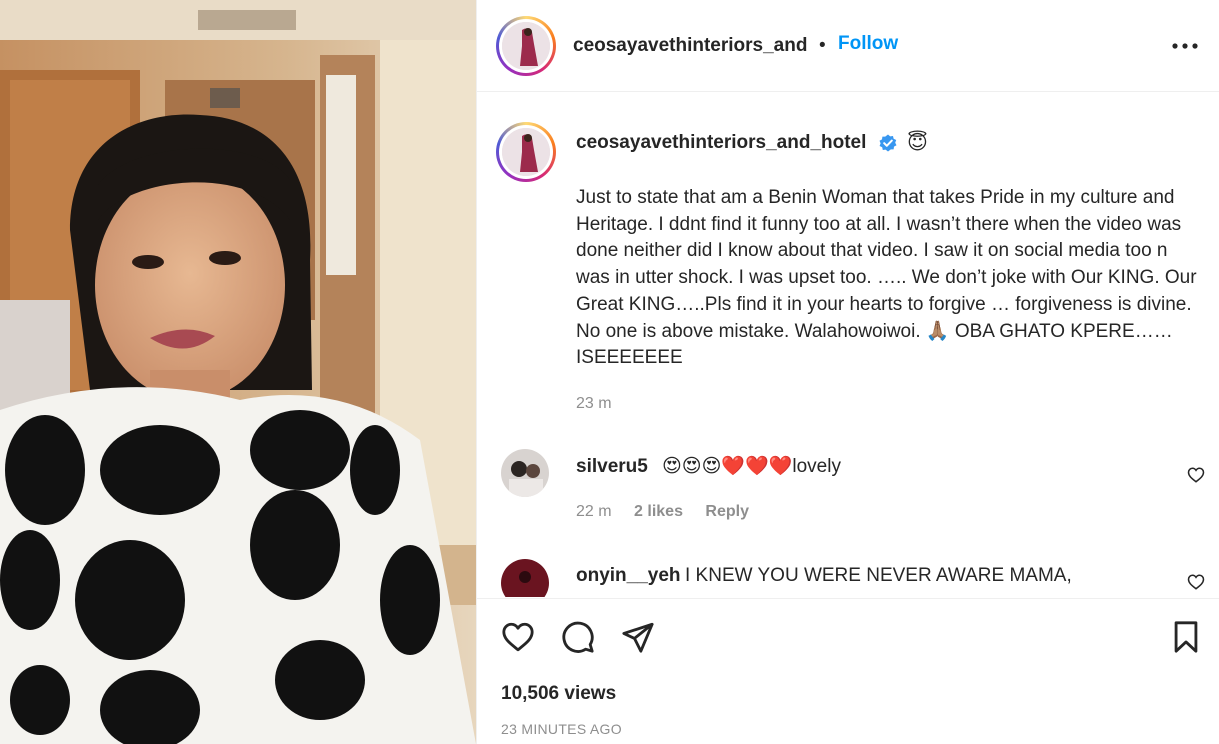 The width and height of the screenshot is (1219, 744). I want to click on author-username: ceosayavethinteriors_and, so click(690, 46).